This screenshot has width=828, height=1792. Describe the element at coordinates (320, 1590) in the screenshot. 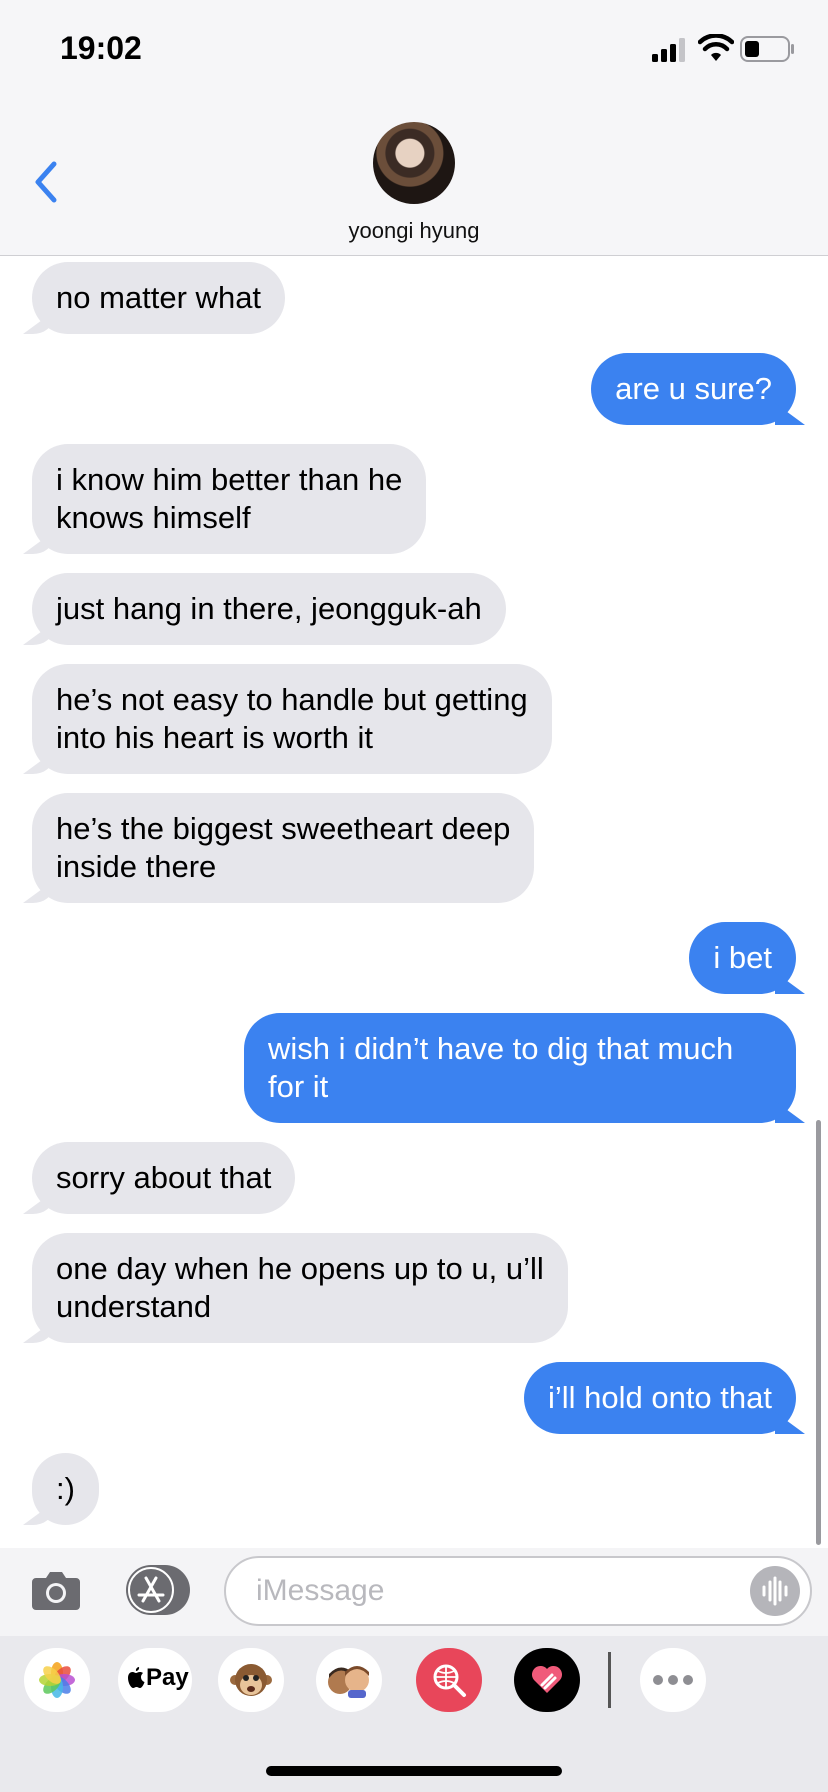

I see `message-input-placeholder: iMessage` at that location.